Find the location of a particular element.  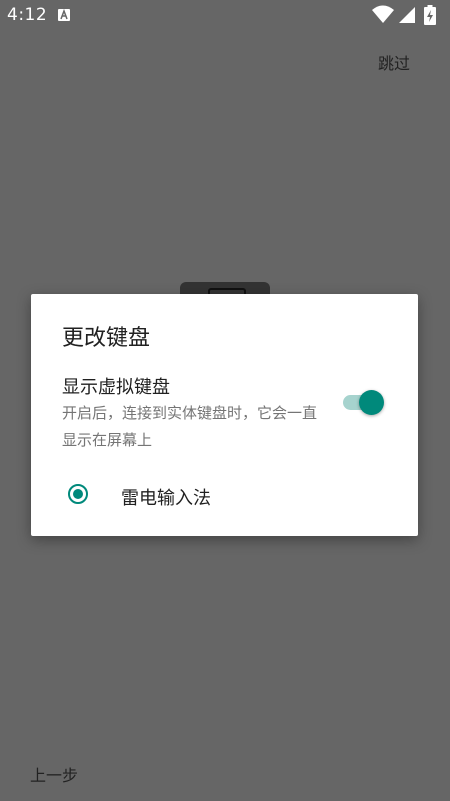

input-method-option: 雷电输入法 is located at coordinates (224, 496).